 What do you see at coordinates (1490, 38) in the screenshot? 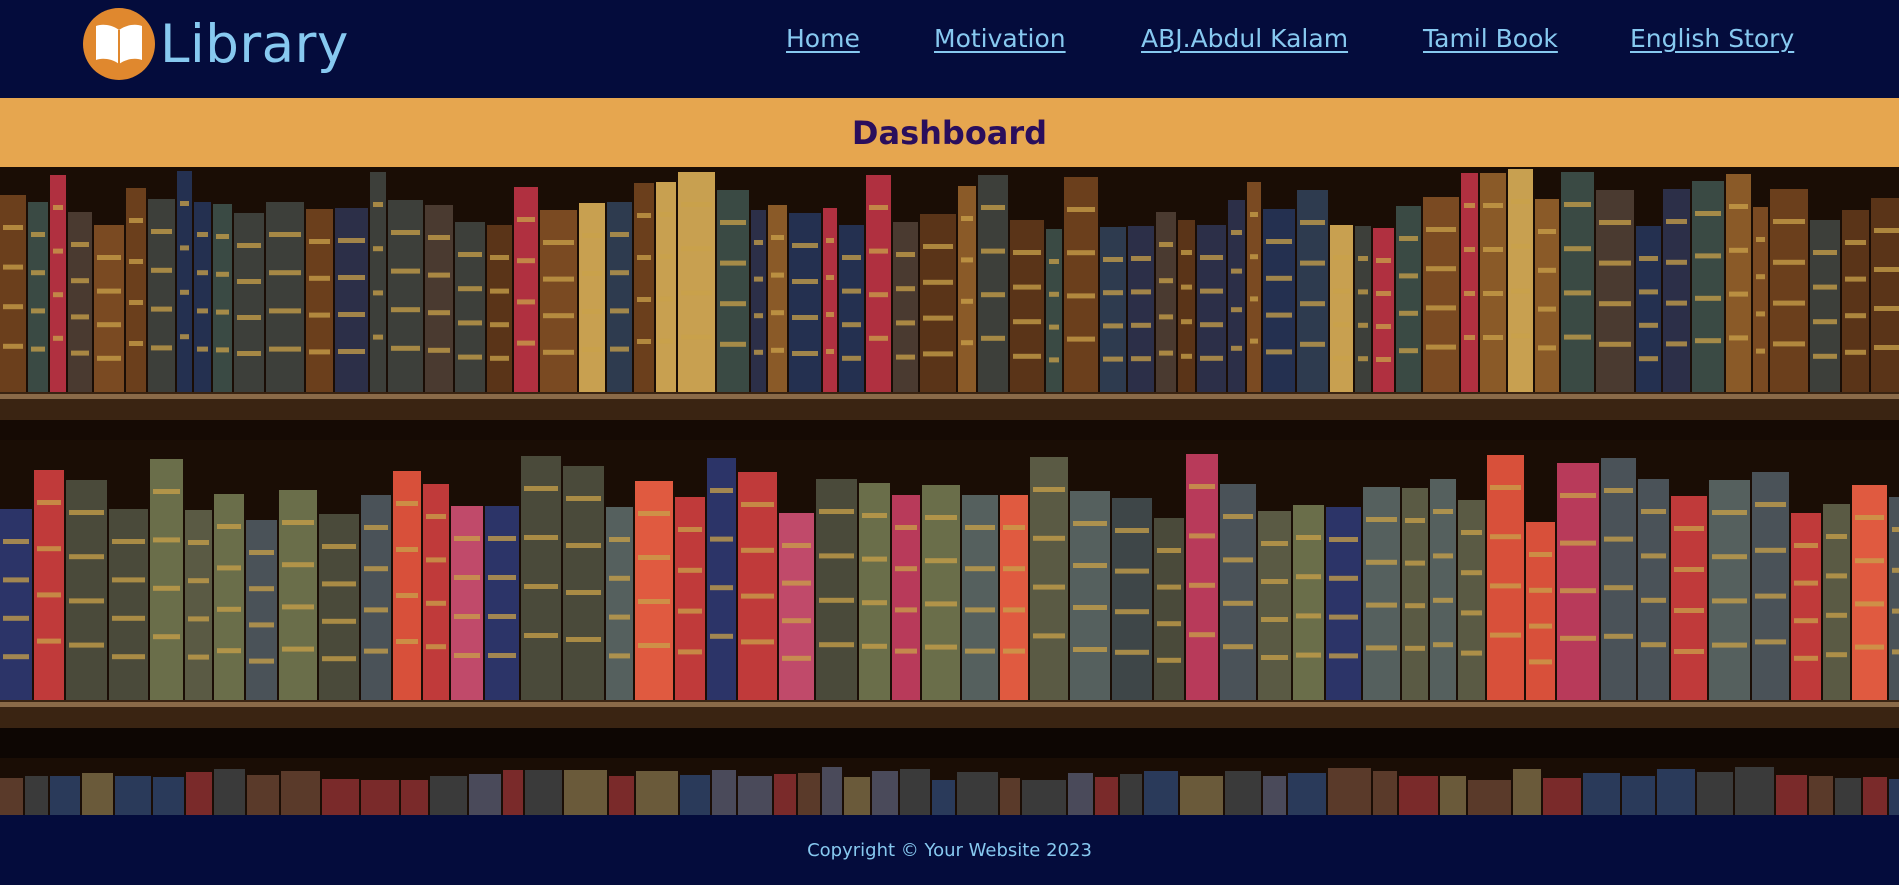
I see `nav-link-tamil-book: Tamil Book` at bounding box center [1490, 38].